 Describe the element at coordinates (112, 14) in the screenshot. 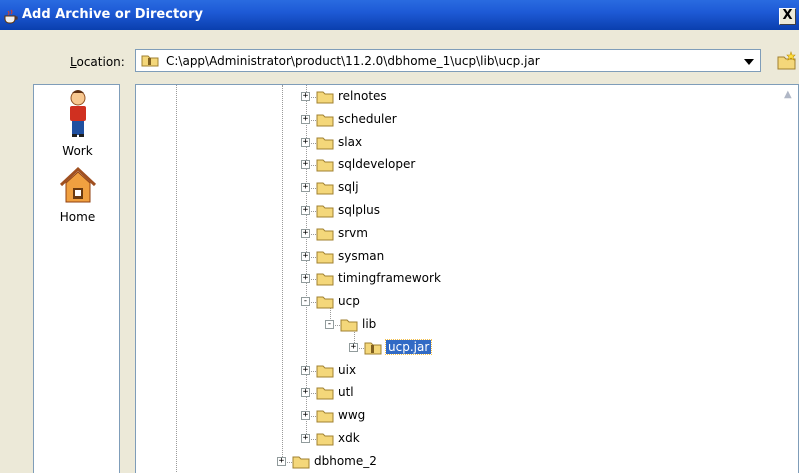

I see `window-title: Add Archive or Directory` at that location.